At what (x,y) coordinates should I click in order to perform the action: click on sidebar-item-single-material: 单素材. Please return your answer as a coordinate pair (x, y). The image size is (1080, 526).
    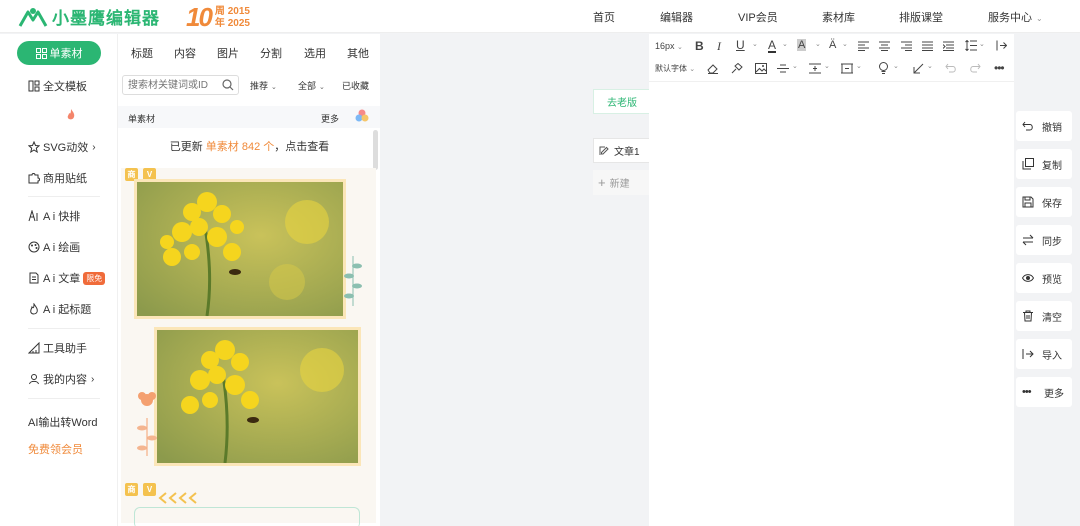
    Looking at the image, I should click on (59, 53).